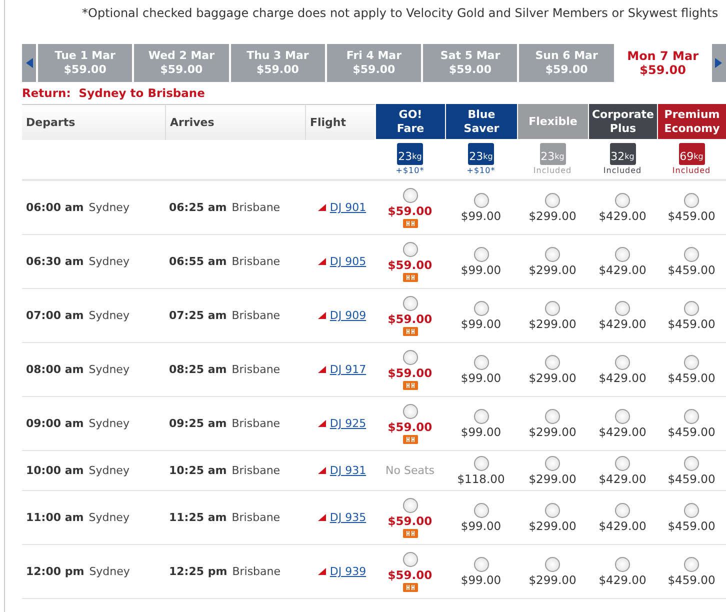  What do you see at coordinates (348, 315) in the screenshot?
I see `flight-number-link: DJ 909` at bounding box center [348, 315].